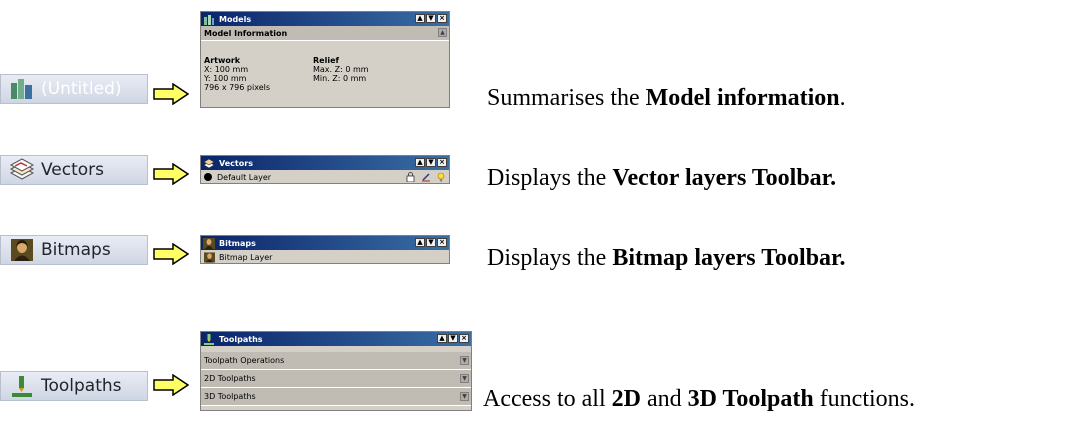  I want to click on vectors-tab: Vectors, so click(74, 170).